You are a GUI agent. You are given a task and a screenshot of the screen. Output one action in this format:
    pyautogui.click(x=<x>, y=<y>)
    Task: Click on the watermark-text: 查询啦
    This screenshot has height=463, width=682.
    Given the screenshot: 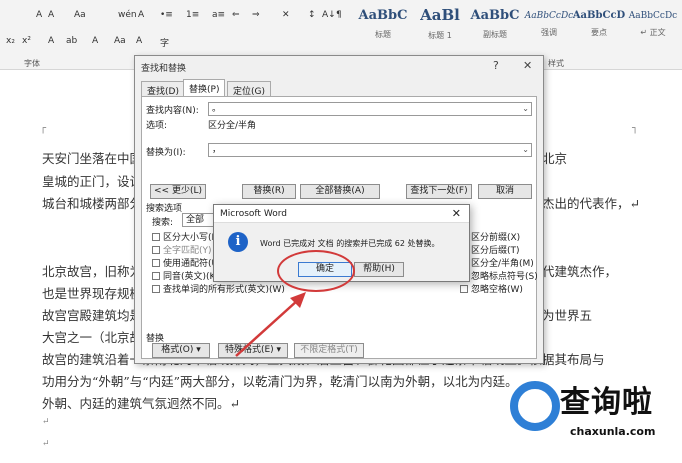 What is the action you would take?
    pyautogui.click(x=606, y=402)
    